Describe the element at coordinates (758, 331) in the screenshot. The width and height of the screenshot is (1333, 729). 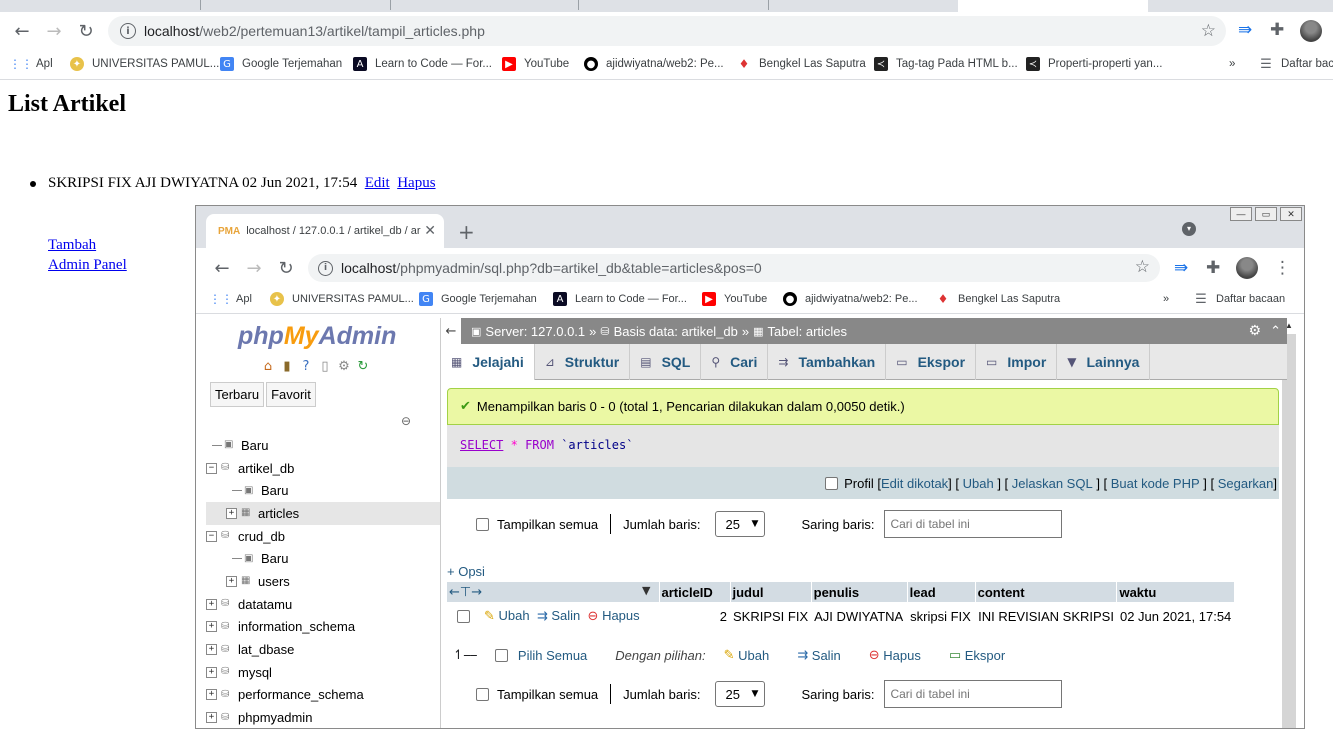
I see `table-icon: ▦` at that location.